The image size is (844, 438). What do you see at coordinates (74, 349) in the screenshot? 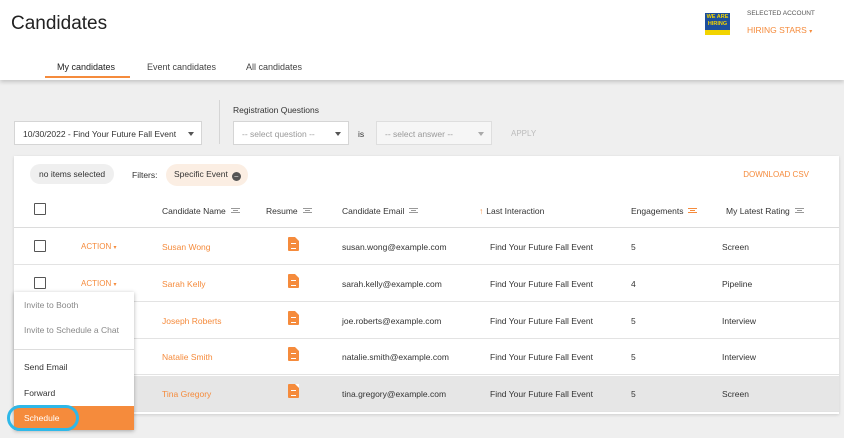
I see `menu-divider` at bounding box center [74, 349].